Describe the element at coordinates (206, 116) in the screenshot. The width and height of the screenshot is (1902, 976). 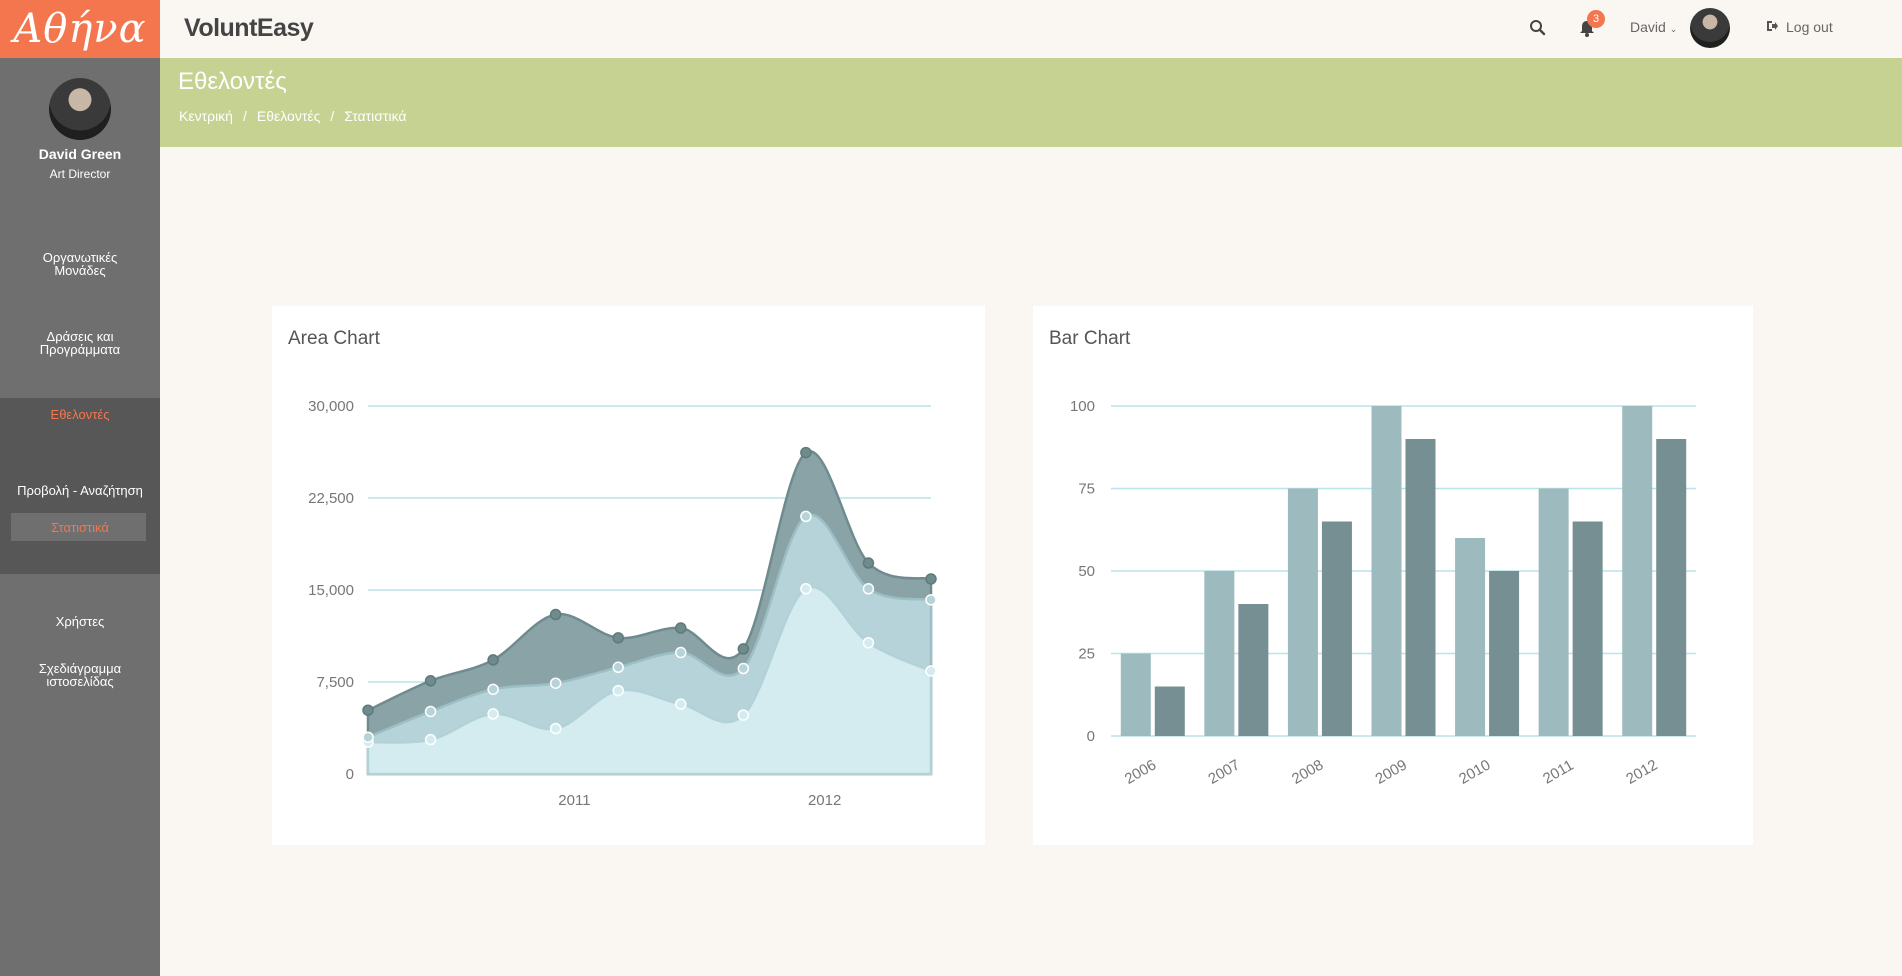
I see `breadcrumb-home: Κεντρική` at that location.